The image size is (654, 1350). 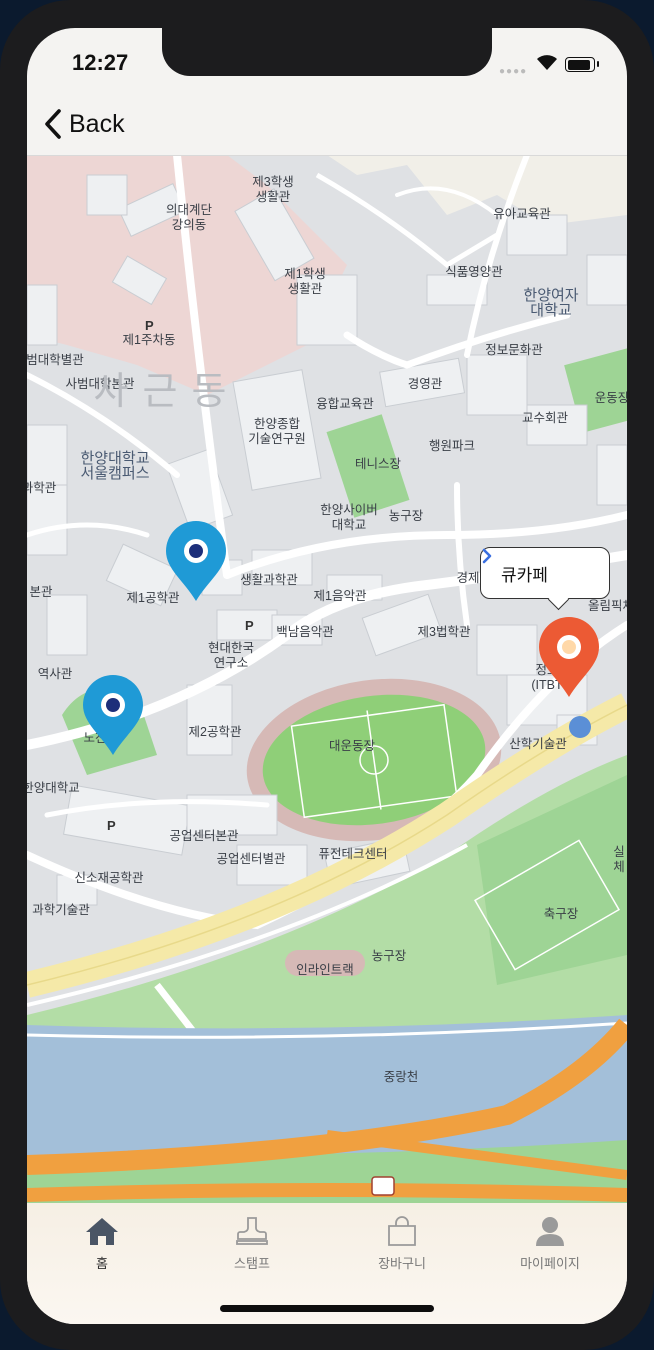 What do you see at coordinates (378, 464) in the screenshot?
I see `map-label: 테니스장` at bounding box center [378, 464].